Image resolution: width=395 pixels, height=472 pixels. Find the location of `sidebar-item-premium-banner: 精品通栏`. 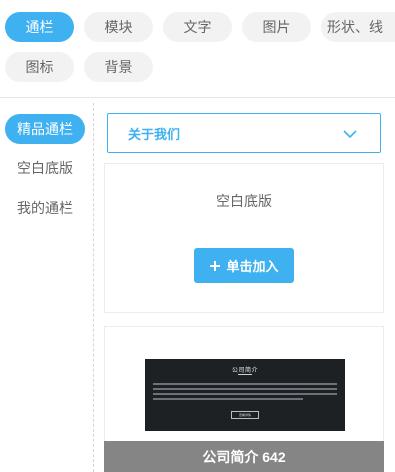

sidebar-item-premium-banner: 精品通栏 is located at coordinates (45, 129).